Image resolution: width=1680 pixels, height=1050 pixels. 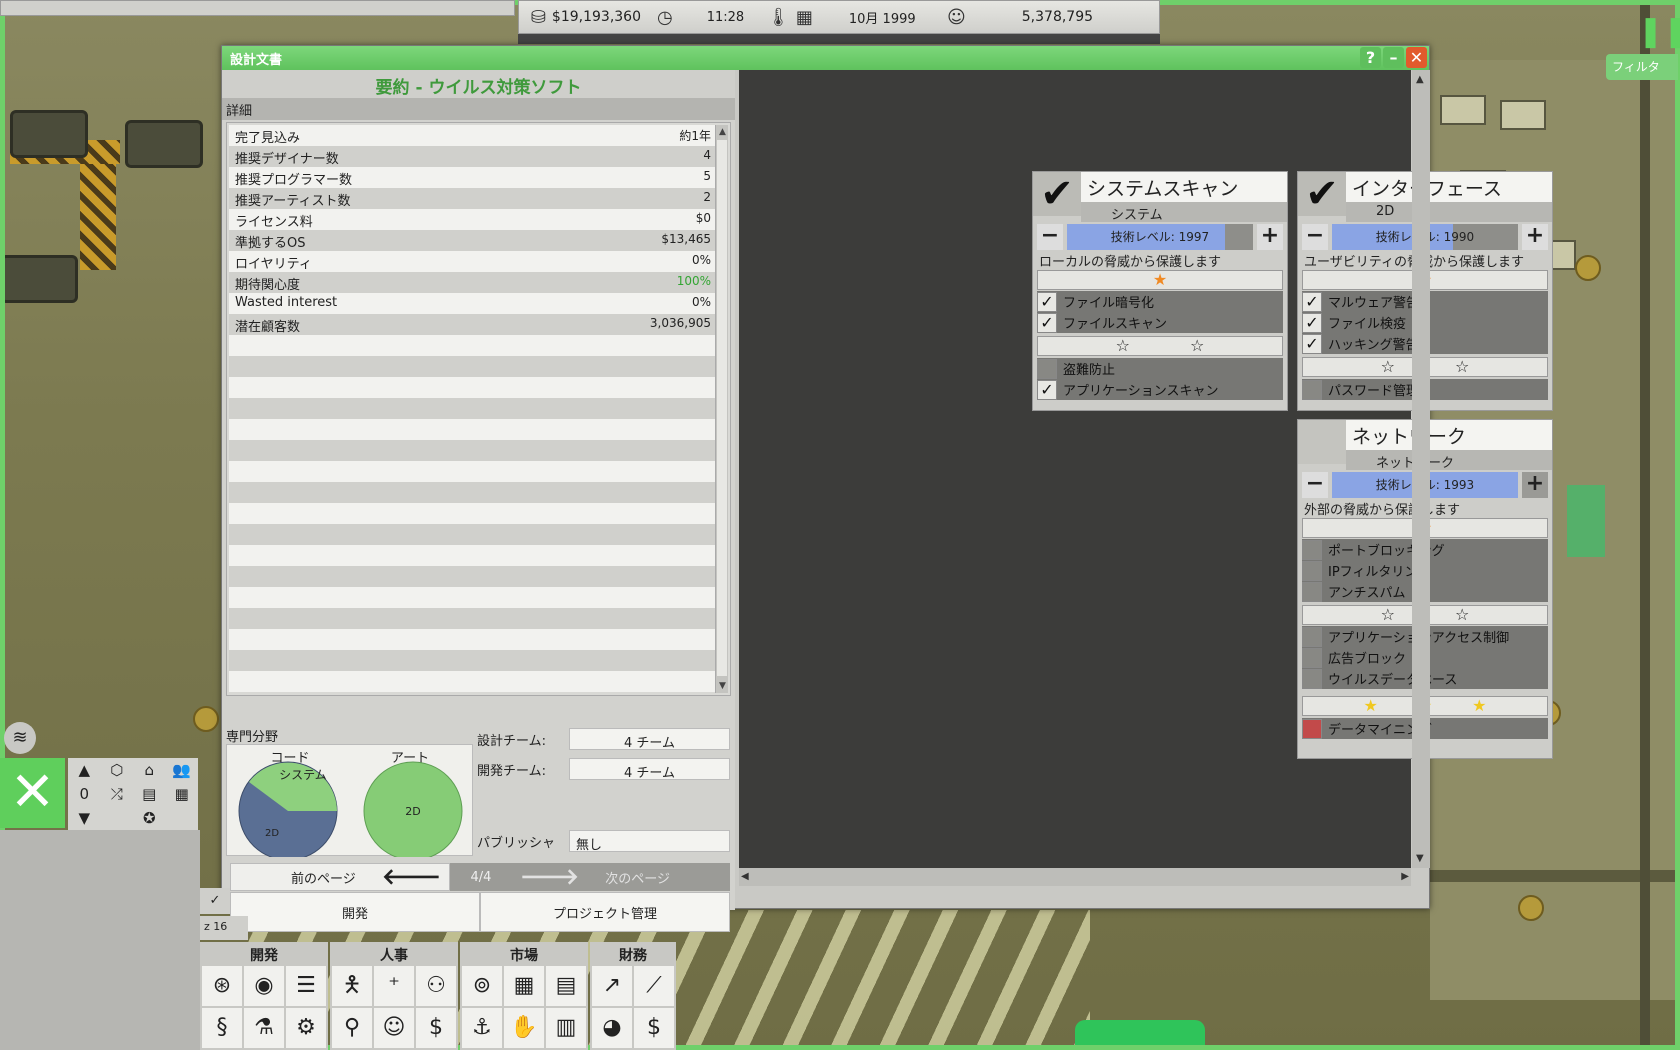 What do you see at coordinates (352, 986) in the screenshot?
I see `person-icon: 🯅` at bounding box center [352, 986].